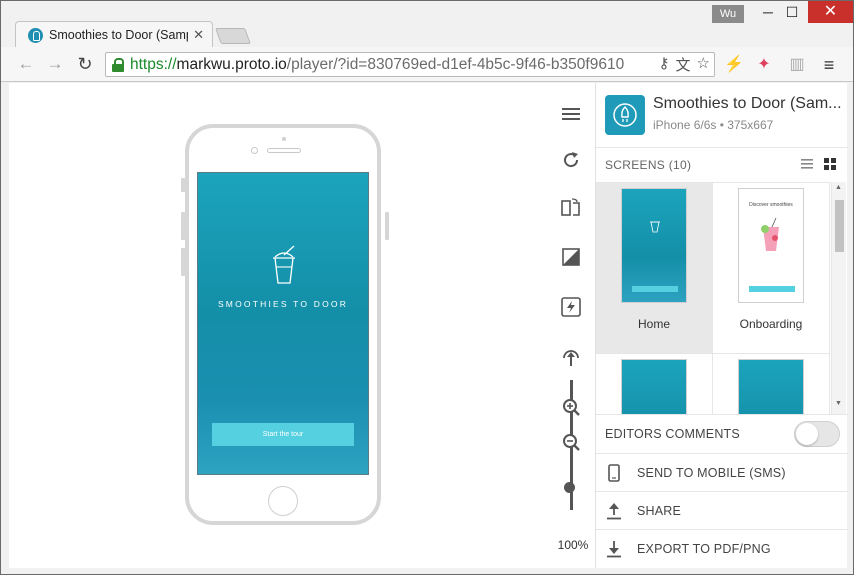 The image size is (854, 575). What do you see at coordinates (829, 65) in the screenshot?
I see `browser-menu-icon: ≡` at bounding box center [829, 65].